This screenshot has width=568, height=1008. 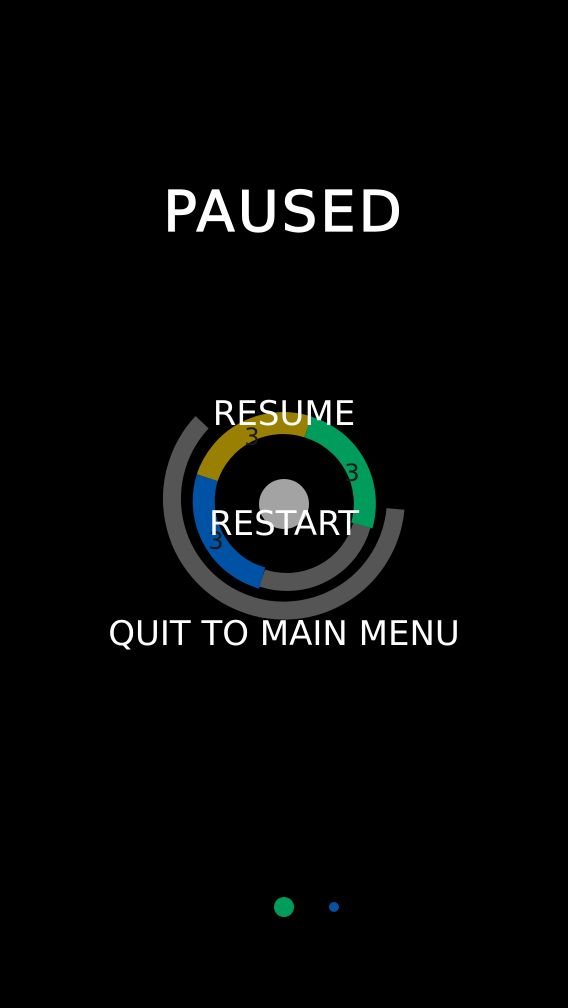 What do you see at coordinates (334, 907) in the screenshot?
I see `next-piece-indicator-blue` at bounding box center [334, 907].